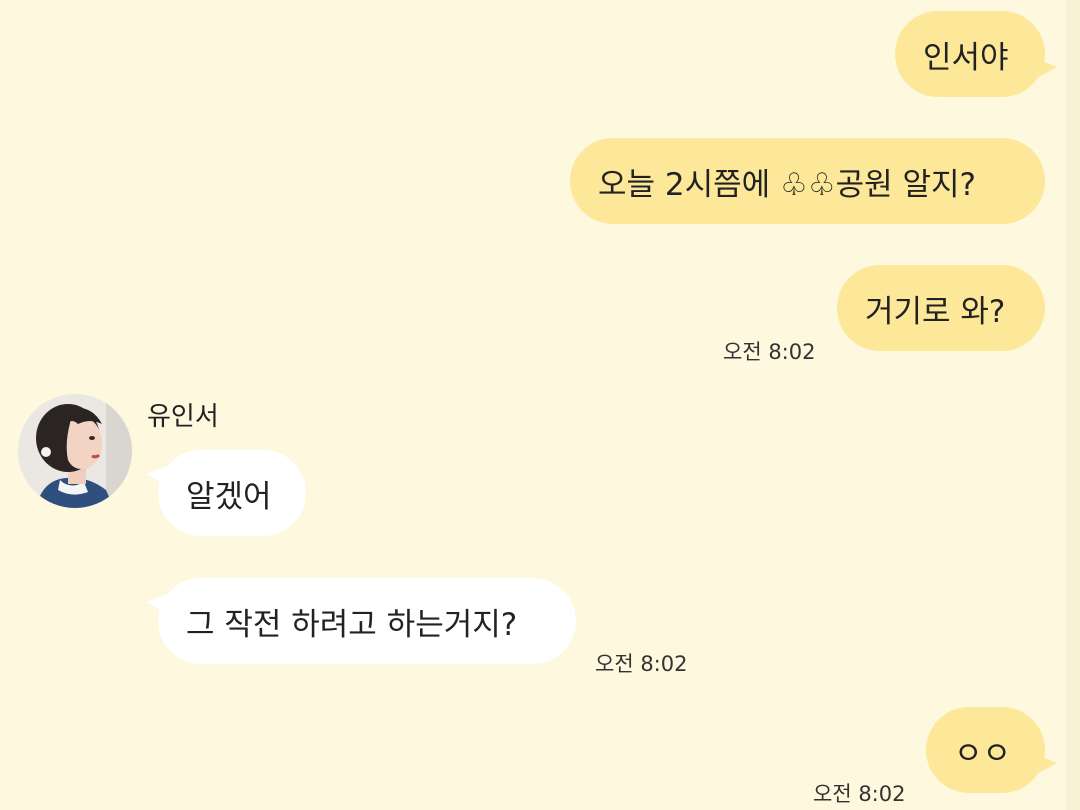 Image resolution: width=1080 pixels, height=810 pixels. Describe the element at coordinates (1073, 405) in the screenshot. I see `chat-scroll-edge` at that location.